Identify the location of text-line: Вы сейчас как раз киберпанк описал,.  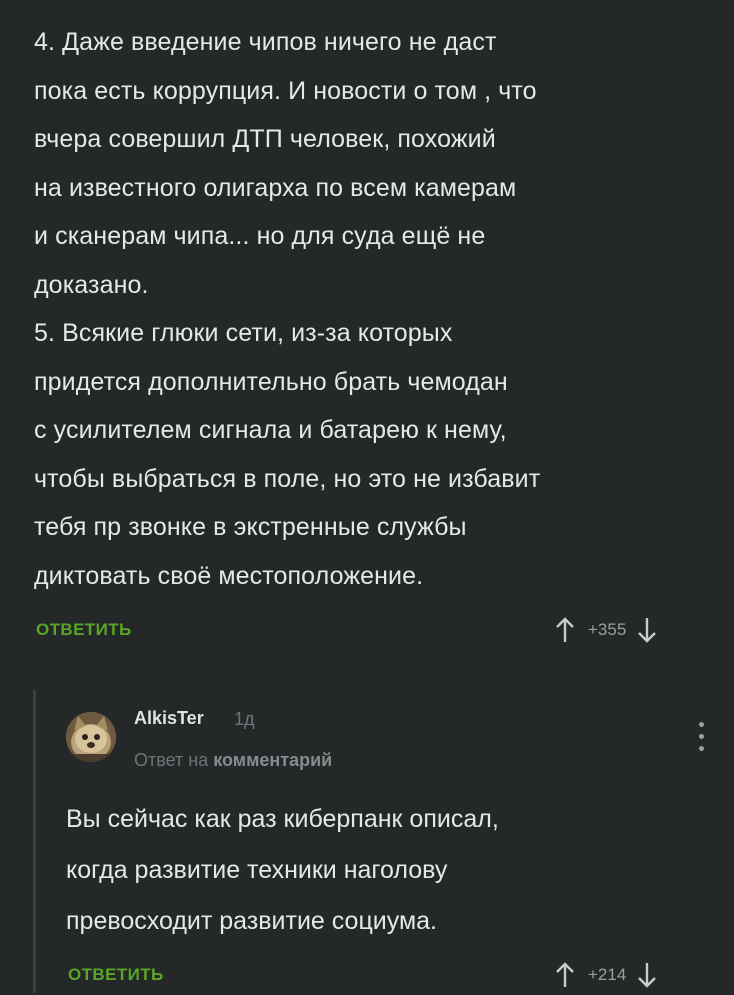
(282, 819).